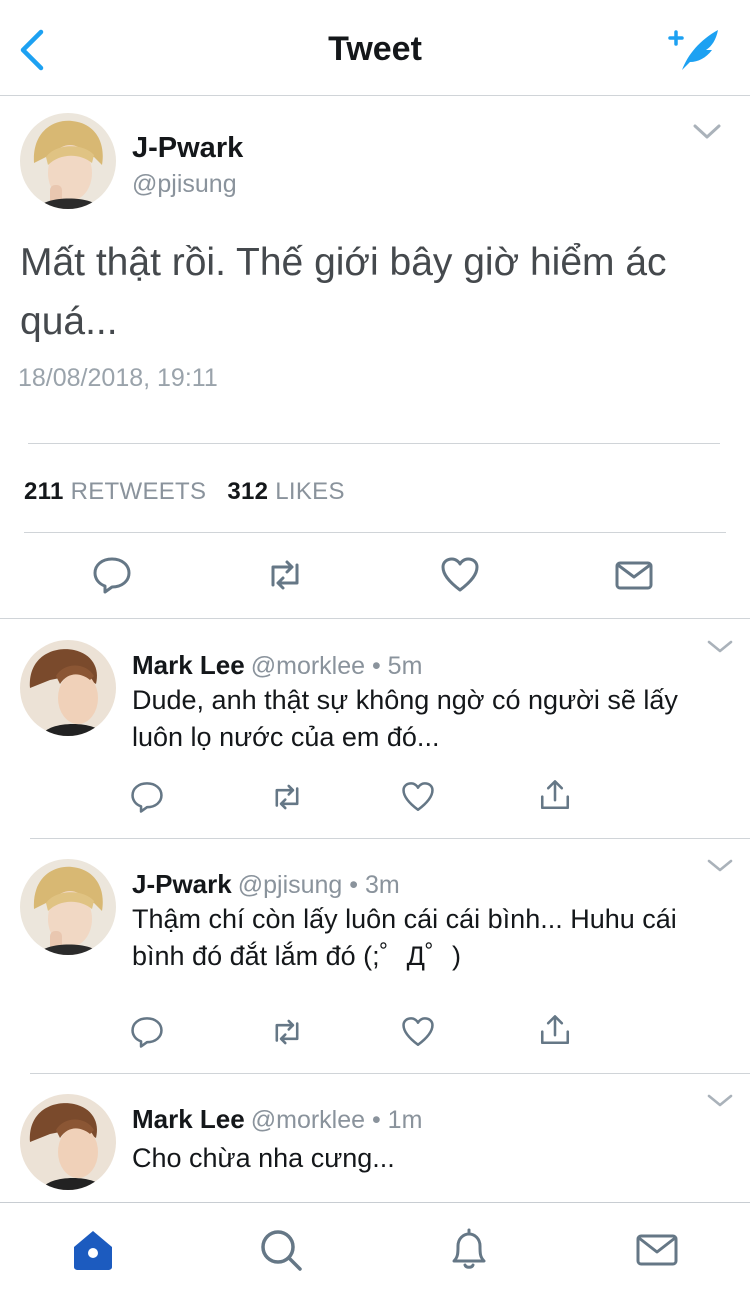 The width and height of the screenshot is (750, 1300). Describe the element at coordinates (469, 1250) in the screenshot. I see `bell-icon` at that location.